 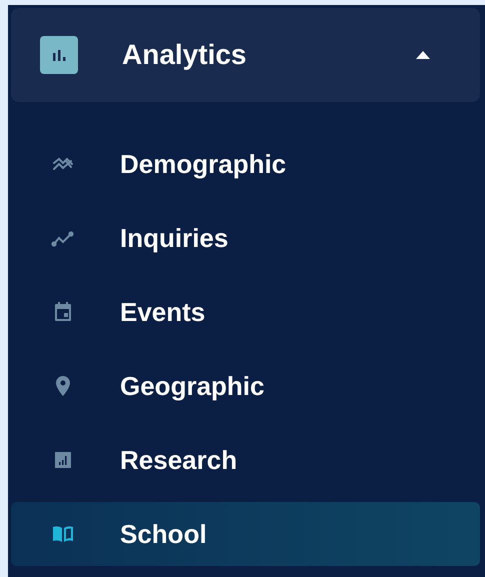 What do you see at coordinates (423, 55) in the screenshot?
I see `caret-icon` at bounding box center [423, 55].